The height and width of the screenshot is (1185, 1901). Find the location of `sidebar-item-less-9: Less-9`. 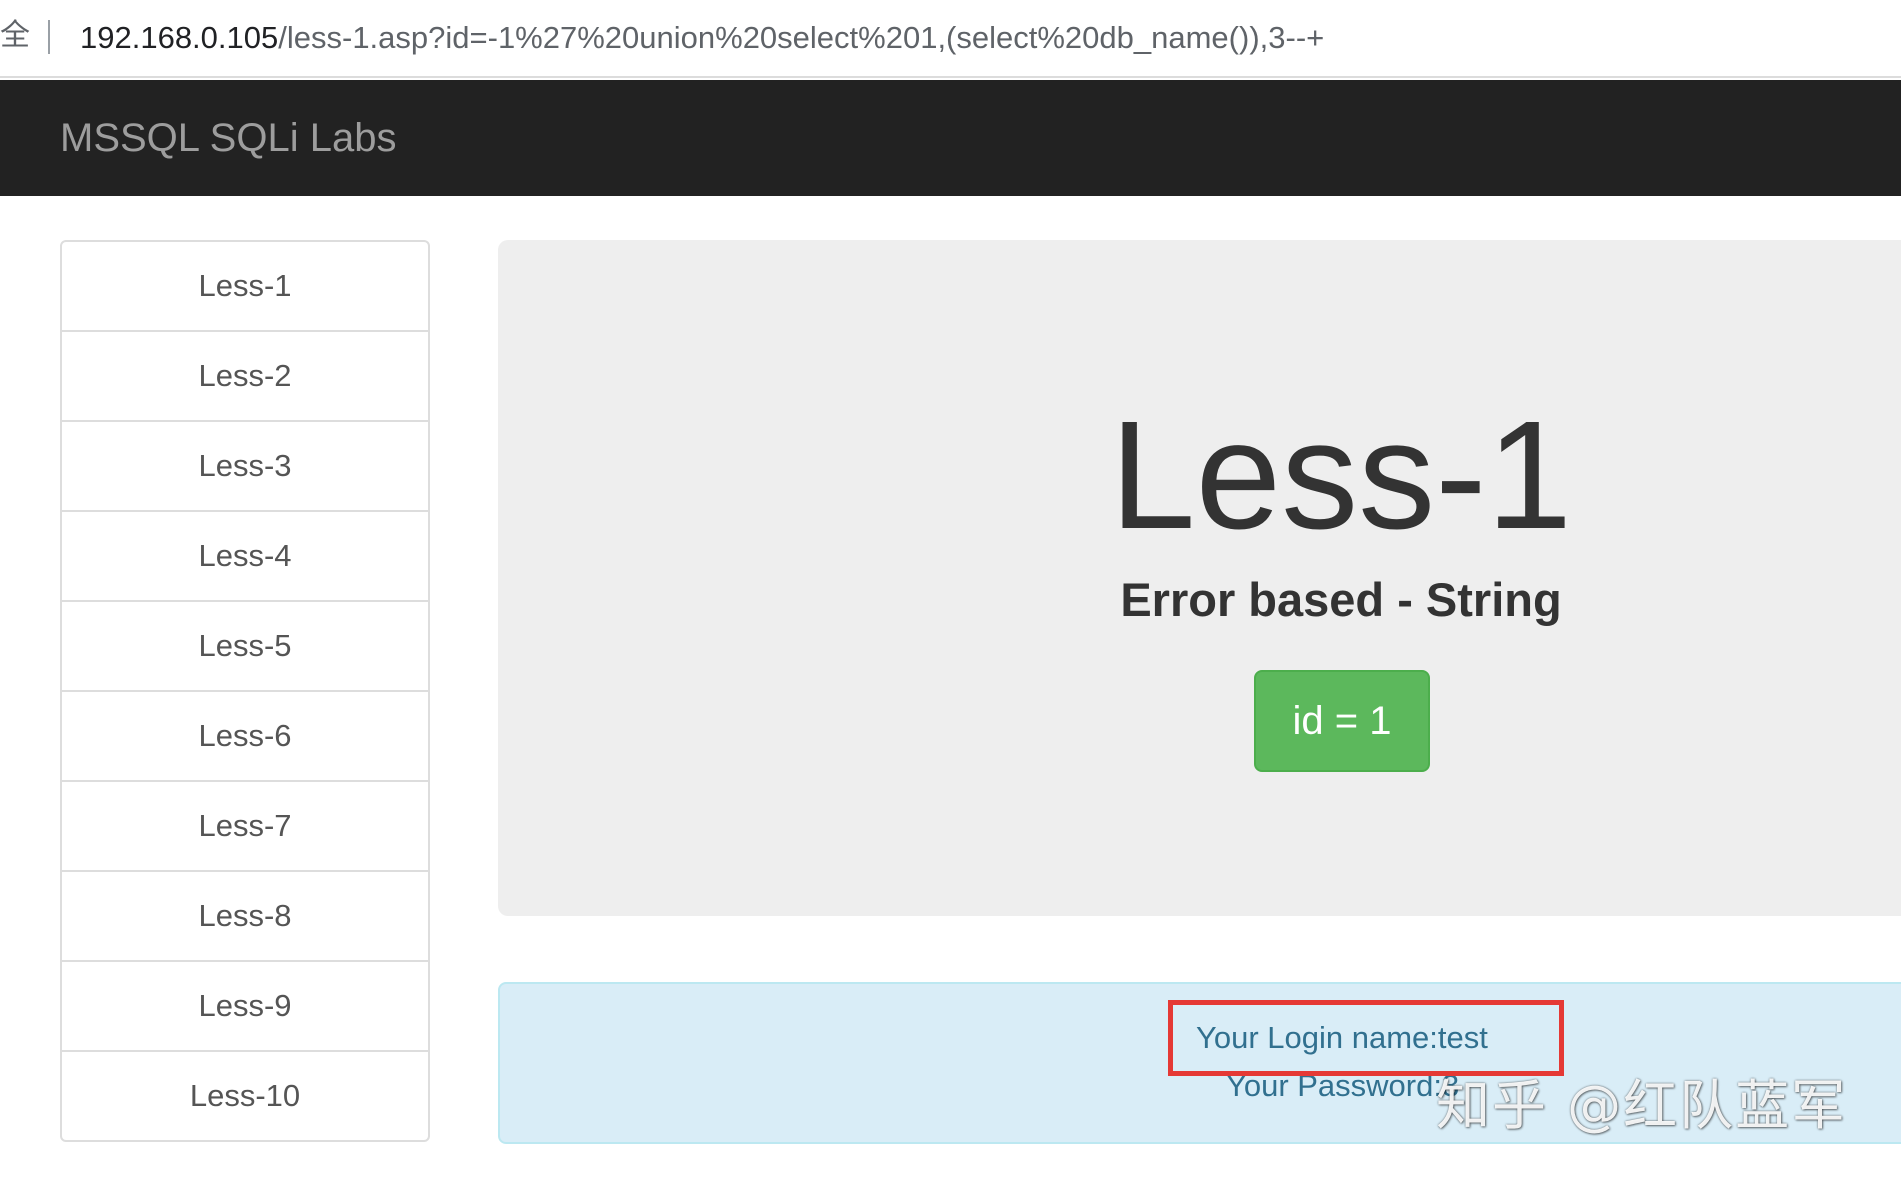

sidebar-item-less-9: Less-9 is located at coordinates (245, 1006).